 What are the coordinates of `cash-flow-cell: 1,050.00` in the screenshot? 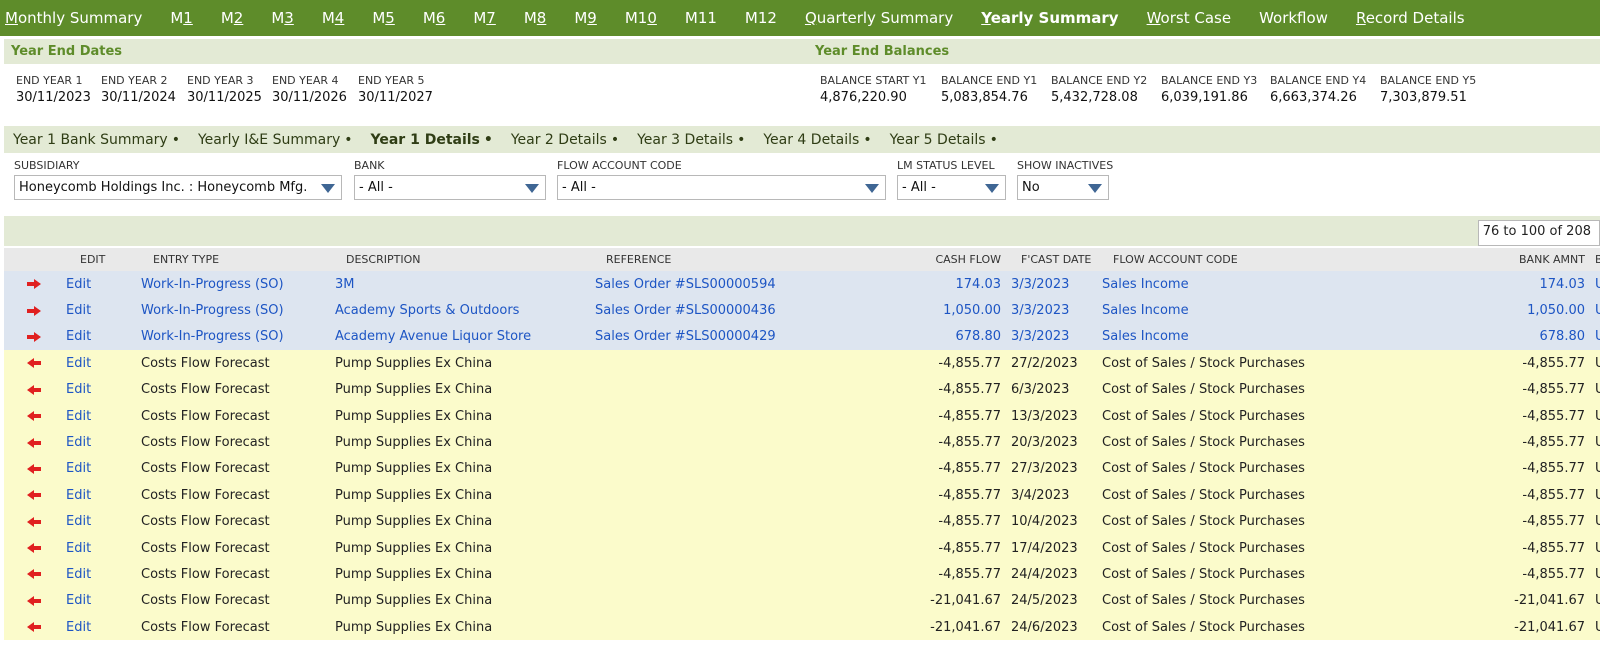 It's located at (931, 310).